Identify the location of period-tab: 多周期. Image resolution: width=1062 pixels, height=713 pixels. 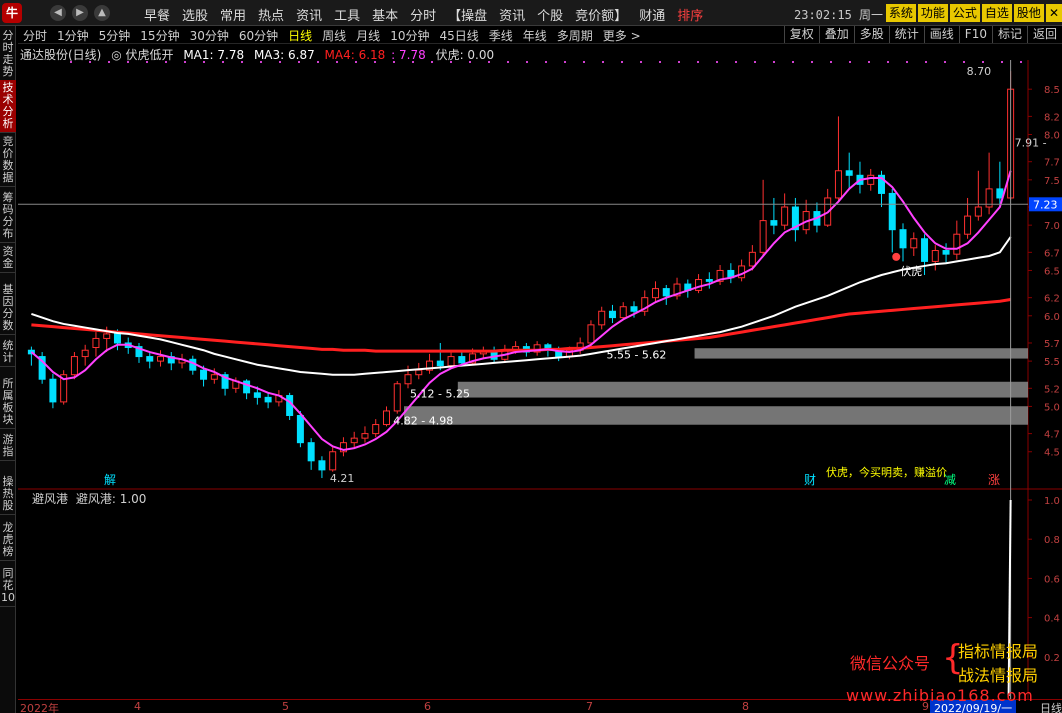
(575, 35).